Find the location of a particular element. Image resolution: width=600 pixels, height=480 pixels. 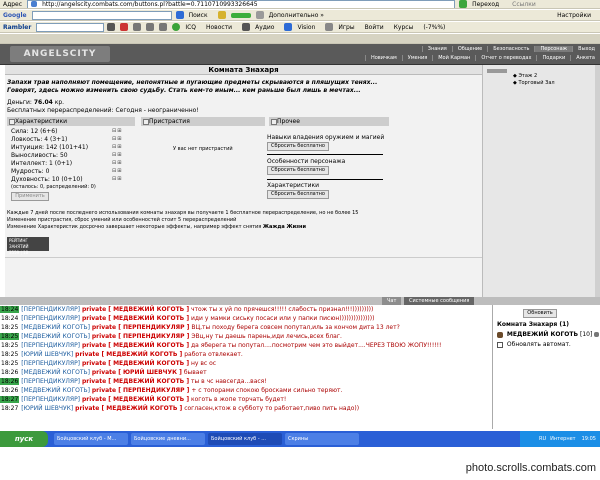

nav-security: Безопасность is located at coordinates (510, 49).